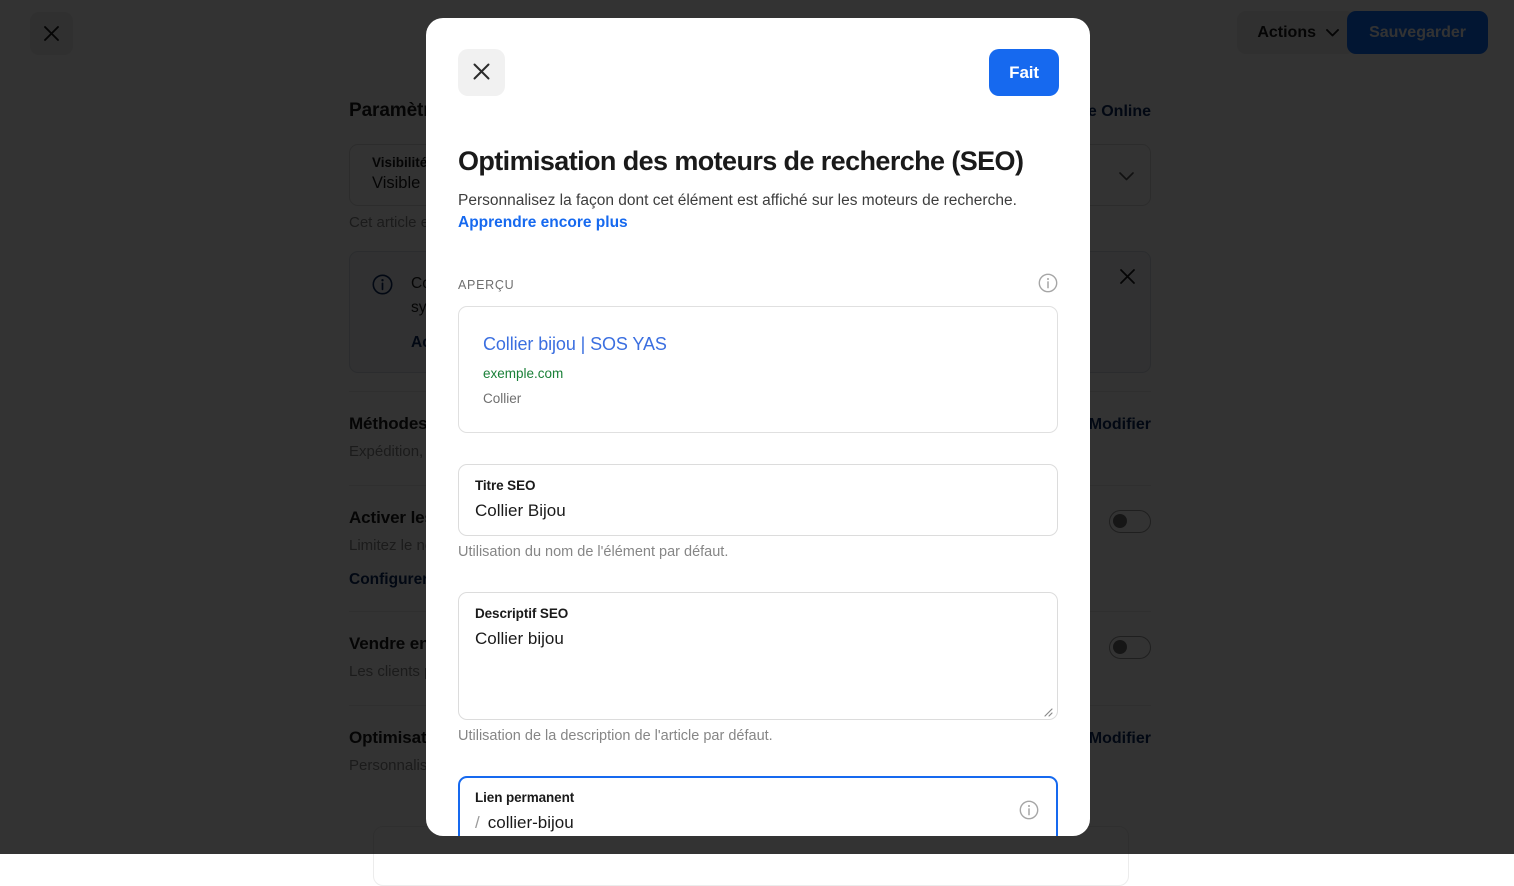  What do you see at coordinates (757, 614) in the screenshot?
I see `seo-description-label: Descriptif SEO` at bounding box center [757, 614].